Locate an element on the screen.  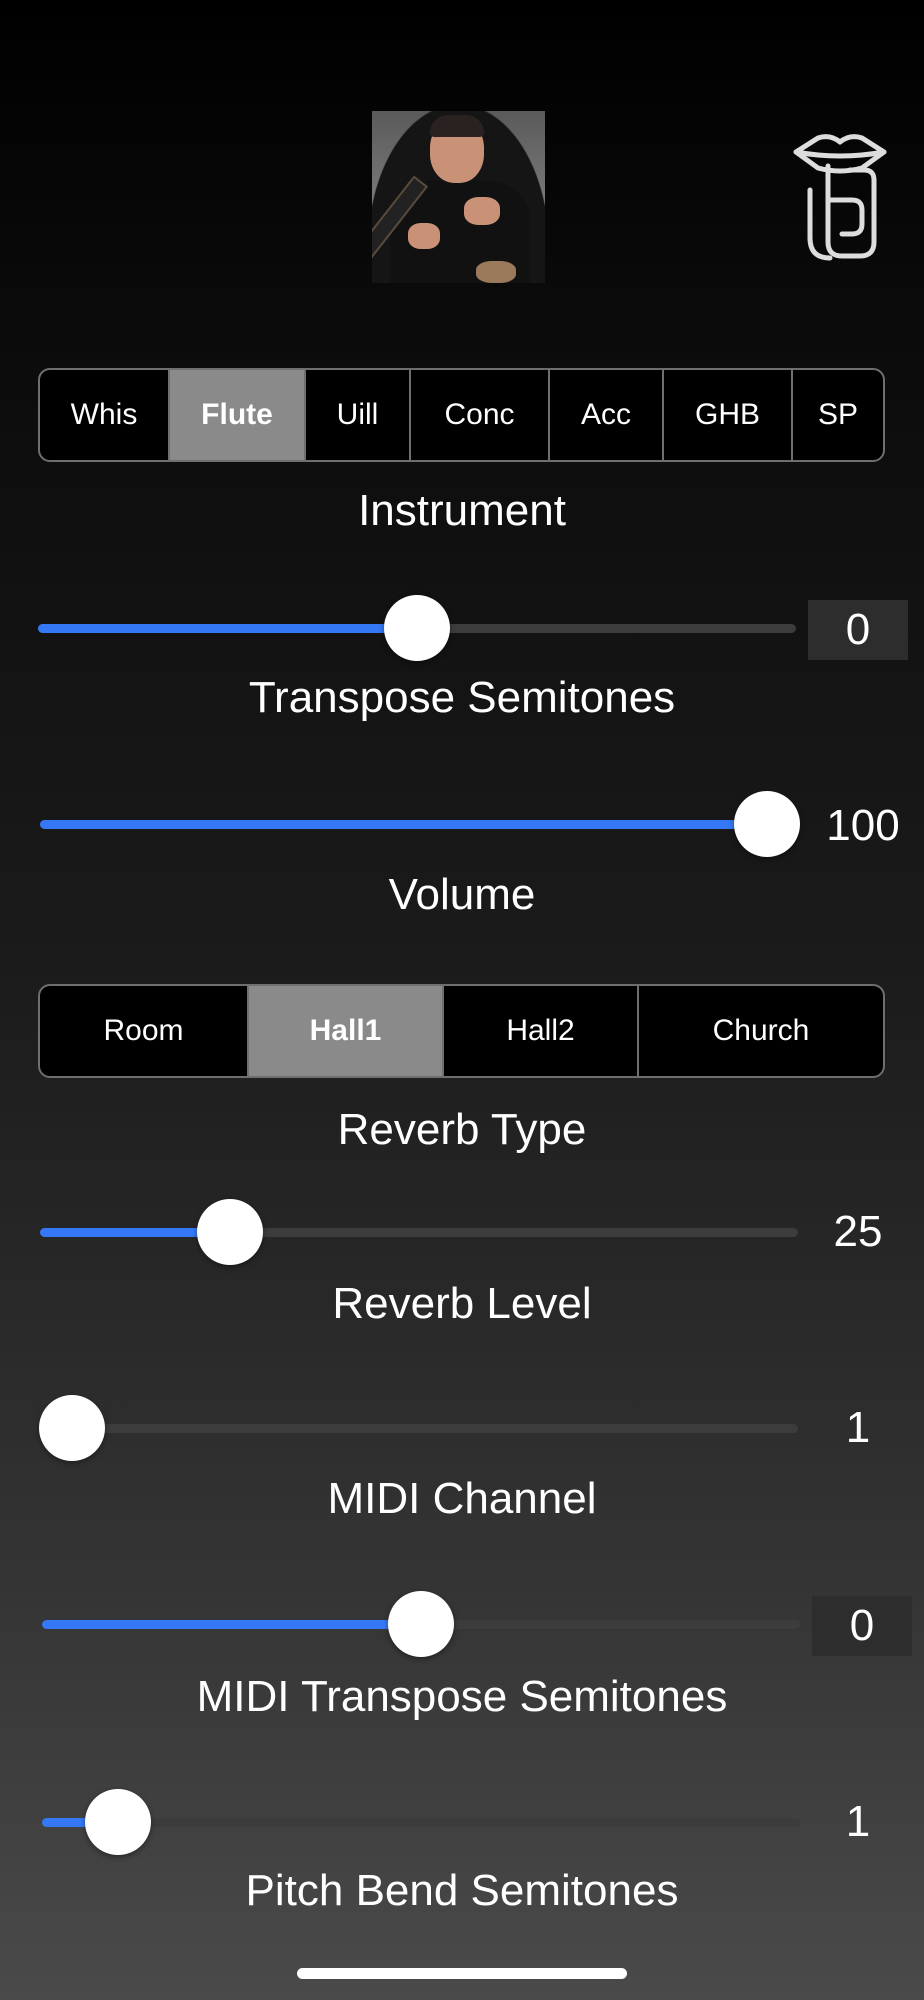
volume-slider-fill is located at coordinates (403, 824).